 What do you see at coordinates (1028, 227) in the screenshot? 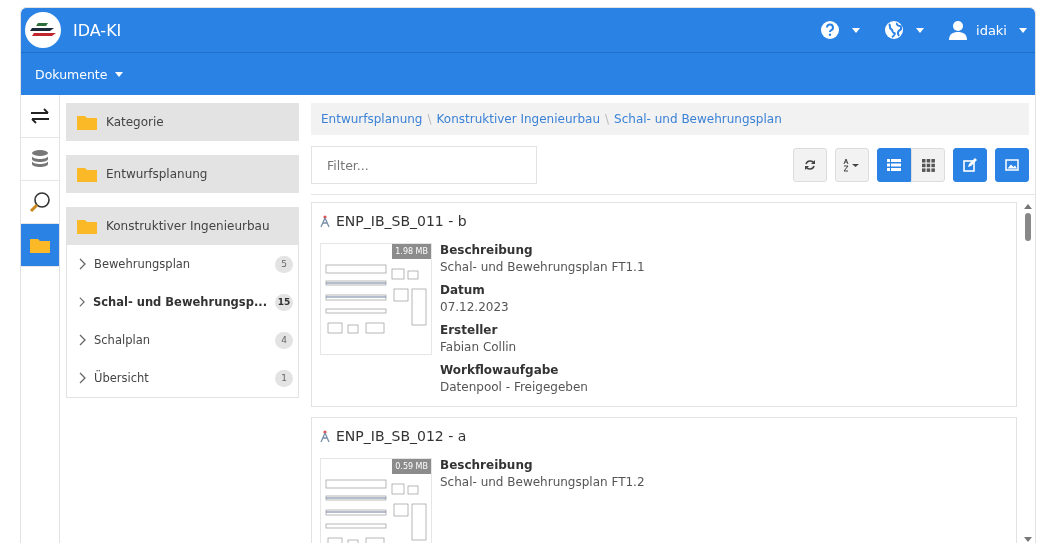
I see `scrollbar-thumb` at bounding box center [1028, 227].